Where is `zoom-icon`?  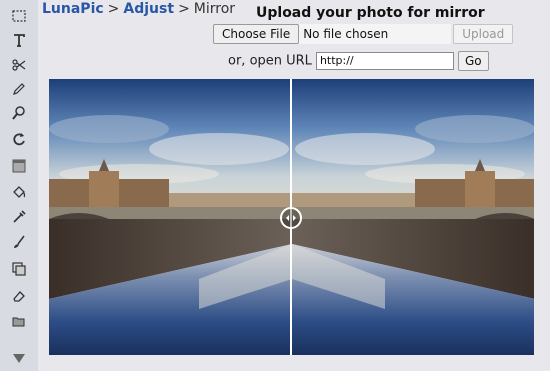 zoom-icon is located at coordinates (19, 113).